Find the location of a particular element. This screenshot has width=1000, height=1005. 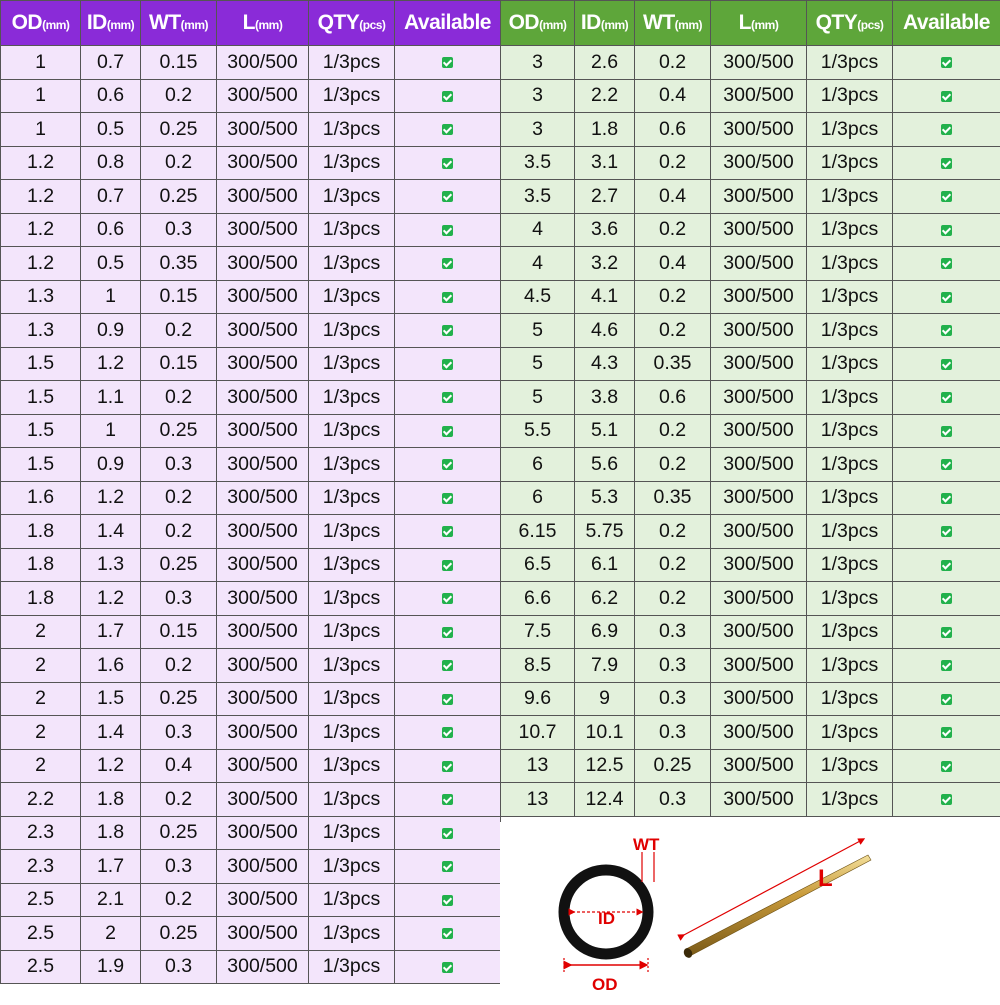

table-row: 2.31.70.3300/5001/3pcs is located at coordinates (251, 867).